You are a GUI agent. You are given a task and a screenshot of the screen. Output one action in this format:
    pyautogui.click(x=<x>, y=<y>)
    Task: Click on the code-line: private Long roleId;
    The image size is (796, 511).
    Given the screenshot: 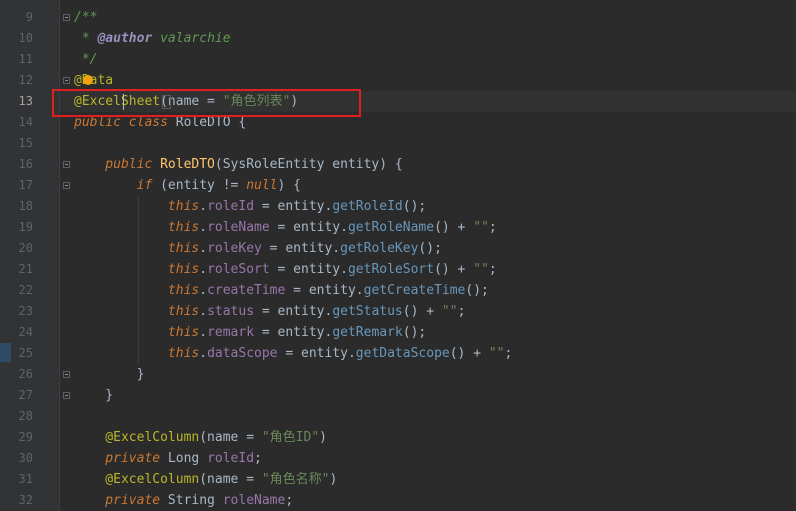 What is the action you would take?
    pyautogui.click(x=168, y=458)
    